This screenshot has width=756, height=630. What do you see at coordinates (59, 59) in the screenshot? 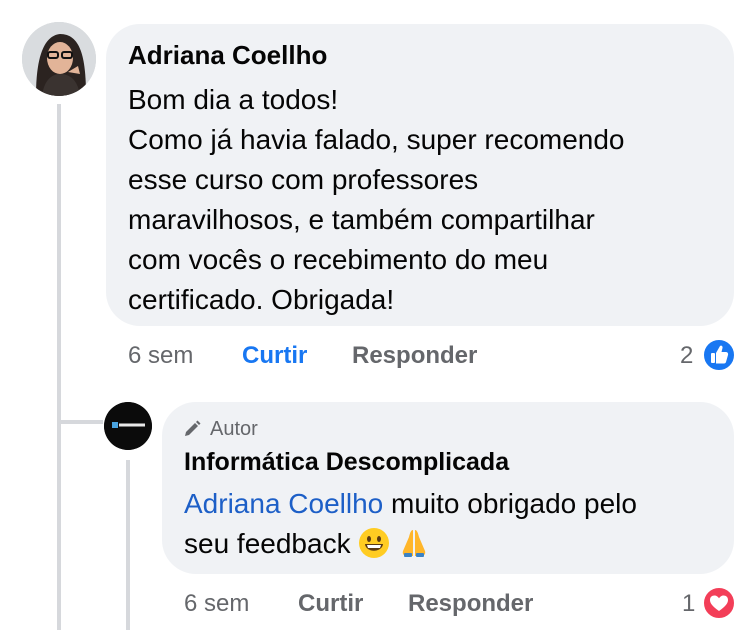
I see `avatar-adriana` at bounding box center [59, 59].